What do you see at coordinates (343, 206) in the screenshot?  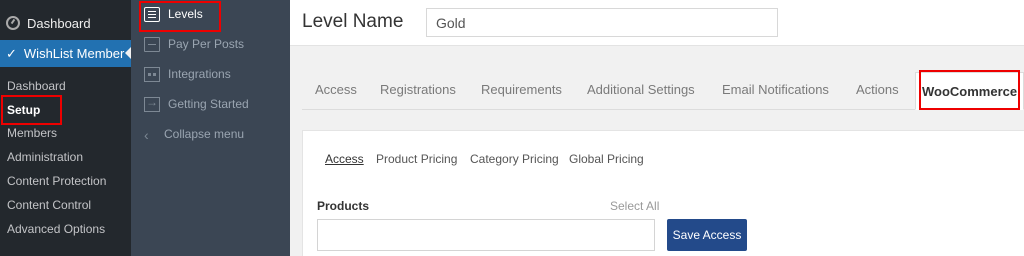 I see `products-label: Products` at bounding box center [343, 206].